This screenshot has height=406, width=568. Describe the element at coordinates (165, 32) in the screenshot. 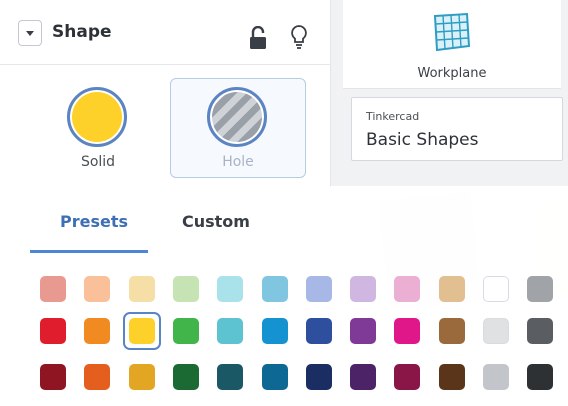

I see `shape-panel-header: Shape` at that location.